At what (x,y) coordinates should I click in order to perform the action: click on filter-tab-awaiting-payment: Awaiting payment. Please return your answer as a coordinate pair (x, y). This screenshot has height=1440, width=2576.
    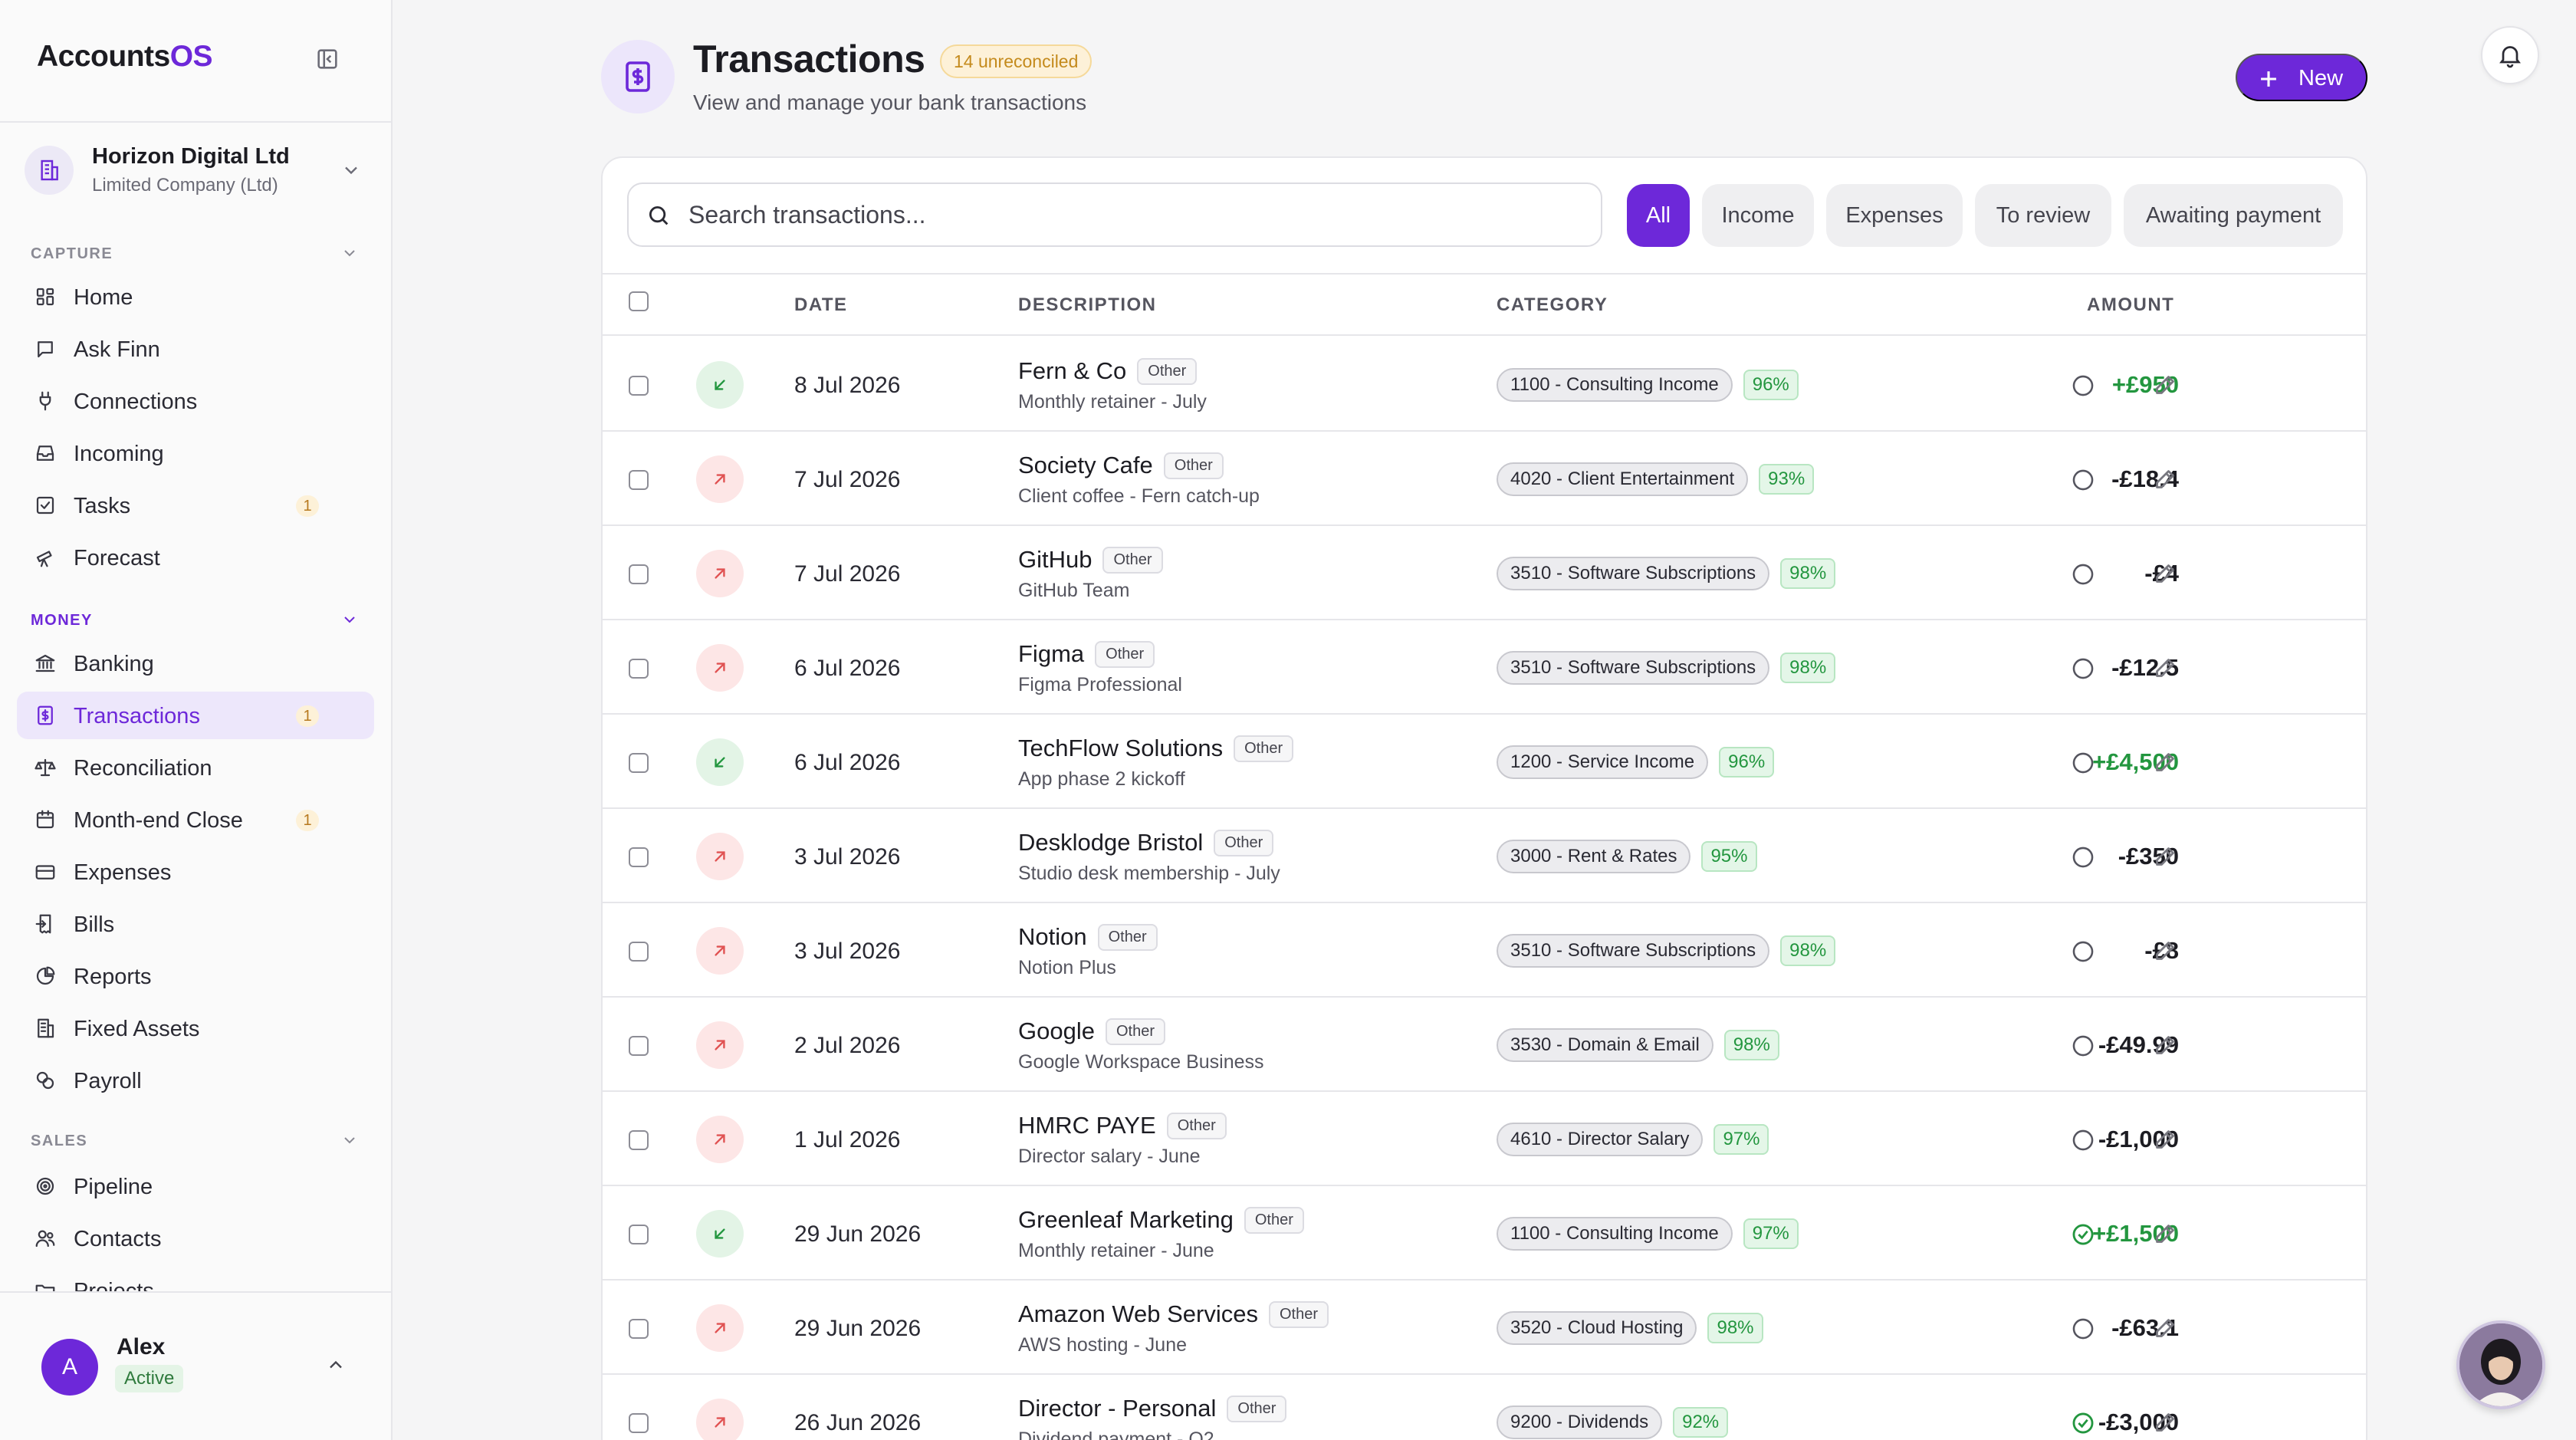
    Looking at the image, I should click on (2233, 215).